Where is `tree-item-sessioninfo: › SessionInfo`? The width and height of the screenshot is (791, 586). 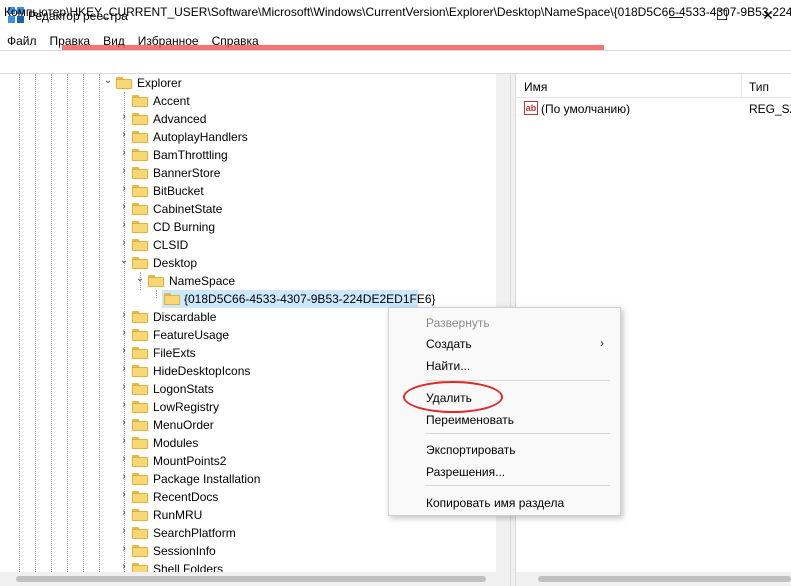
tree-item-sessioninfo: › SessionInfo is located at coordinates (248, 551).